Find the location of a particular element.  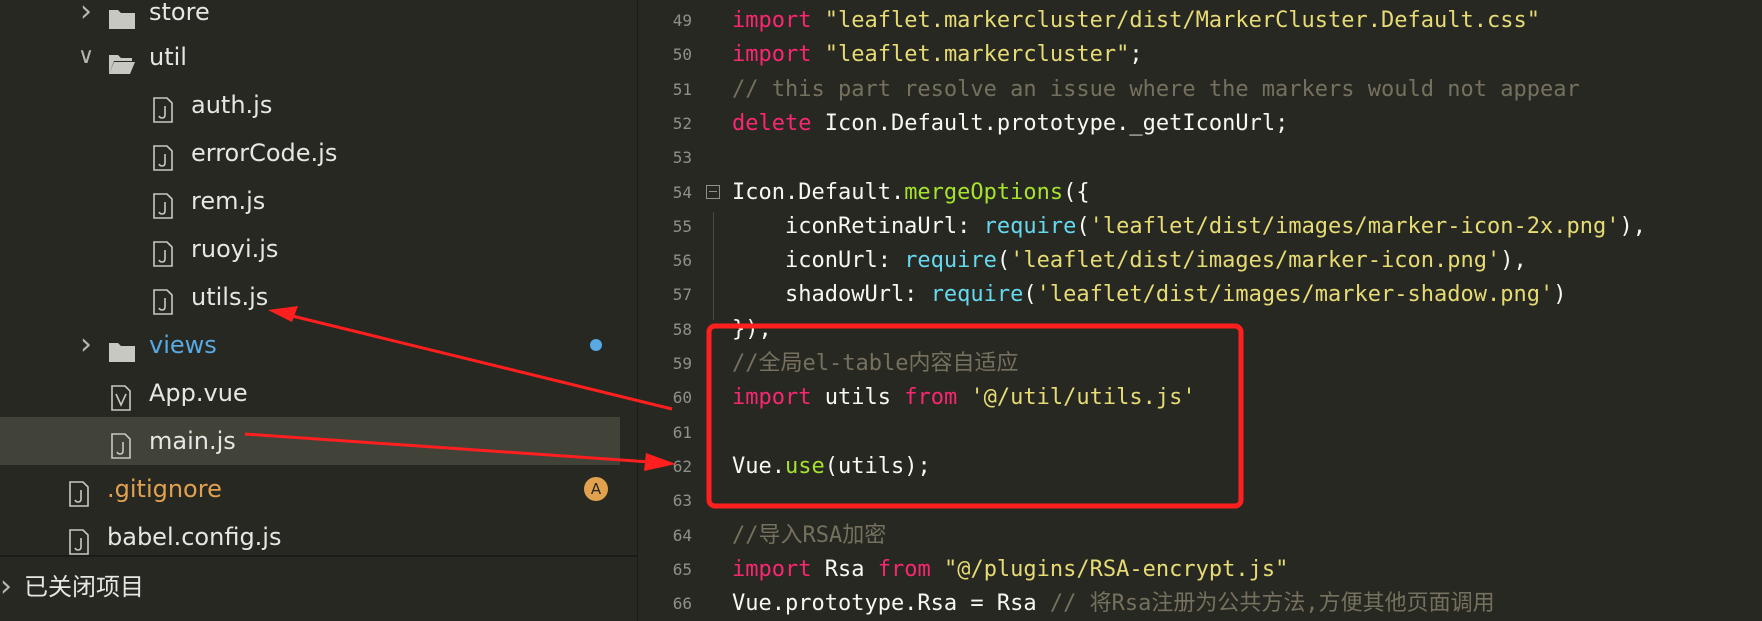

code-token: from is located at coordinates (904, 569).